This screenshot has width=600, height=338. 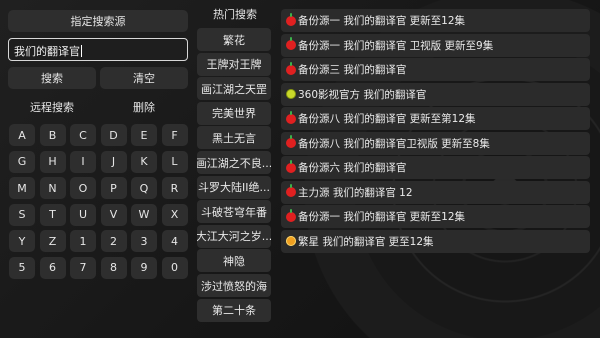 I want to click on key-4: 4, so click(x=174, y=241).